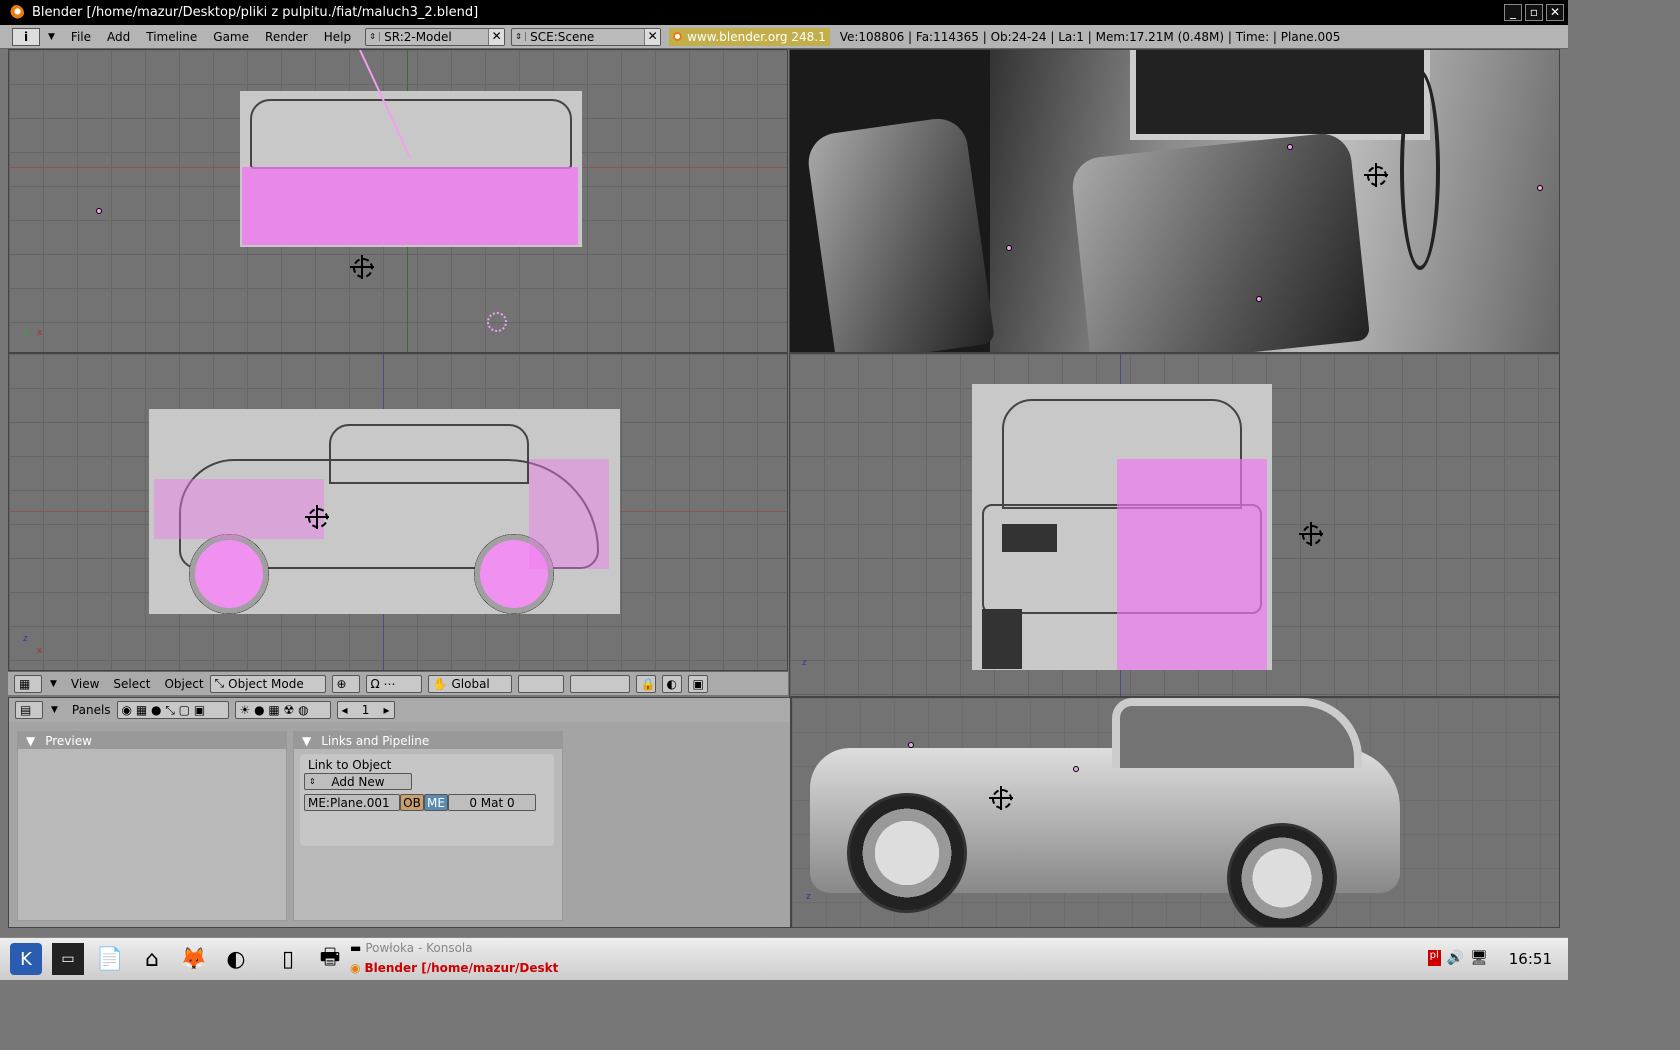  What do you see at coordinates (81, 37) in the screenshot?
I see `menu-file: File` at bounding box center [81, 37].